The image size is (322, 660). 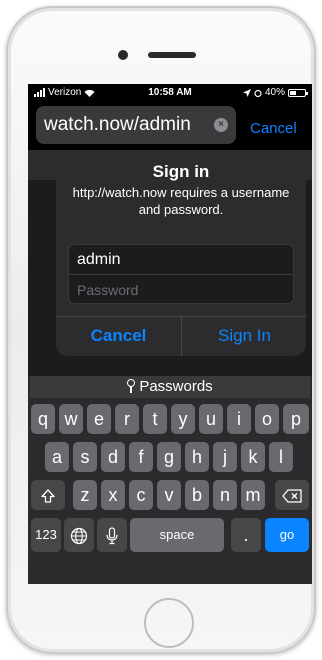 I want to click on period-key: ., so click(x=246, y=535).